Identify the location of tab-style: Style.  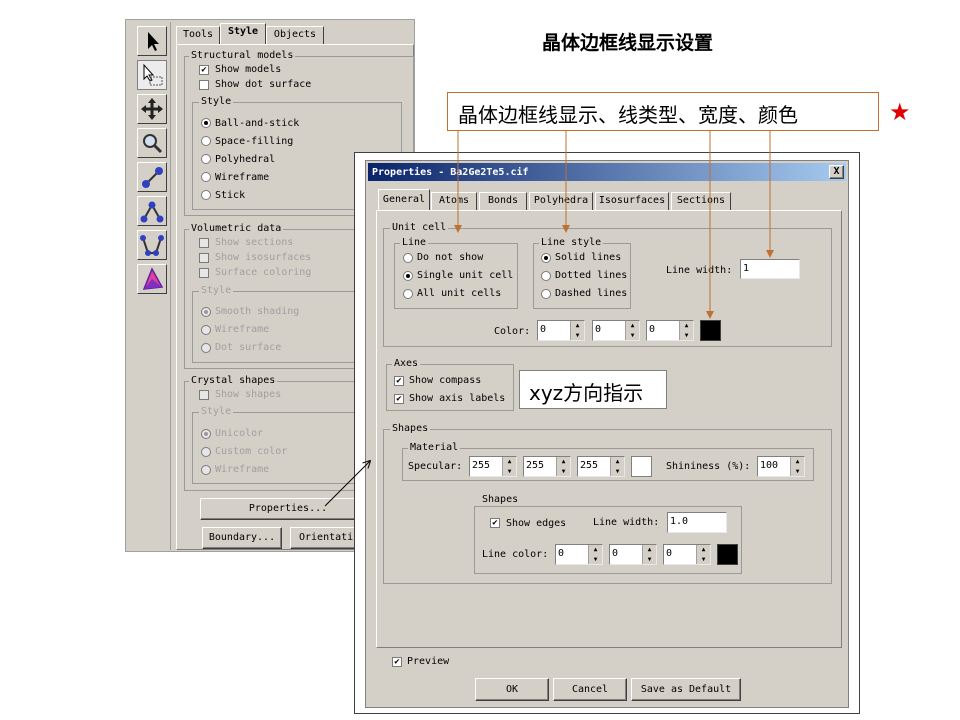
(243, 33).